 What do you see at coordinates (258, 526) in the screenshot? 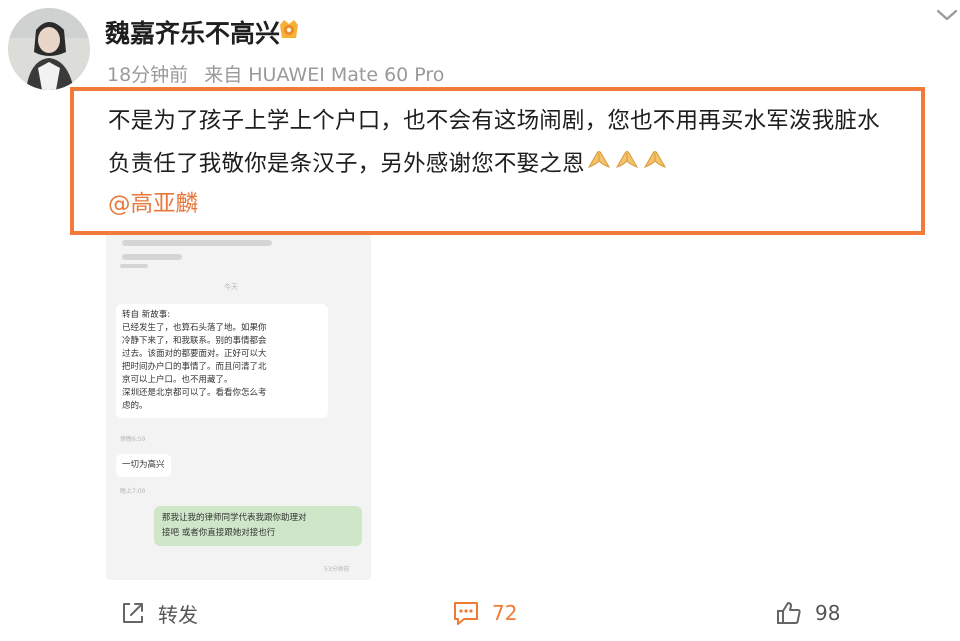
I see `chat-bubble-outgoing: 那我让我的律师同学代表我跟你助理对 接吧 或者你直接跟她对接也行` at bounding box center [258, 526].